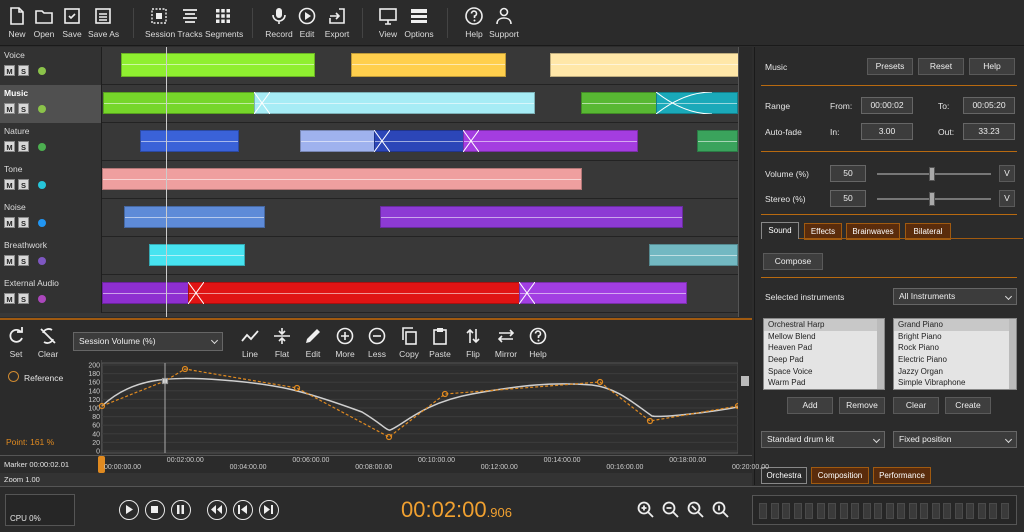  Describe the element at coordinates (103, 22) in the screenshot. I see `save-as-button: Save As` at that location.